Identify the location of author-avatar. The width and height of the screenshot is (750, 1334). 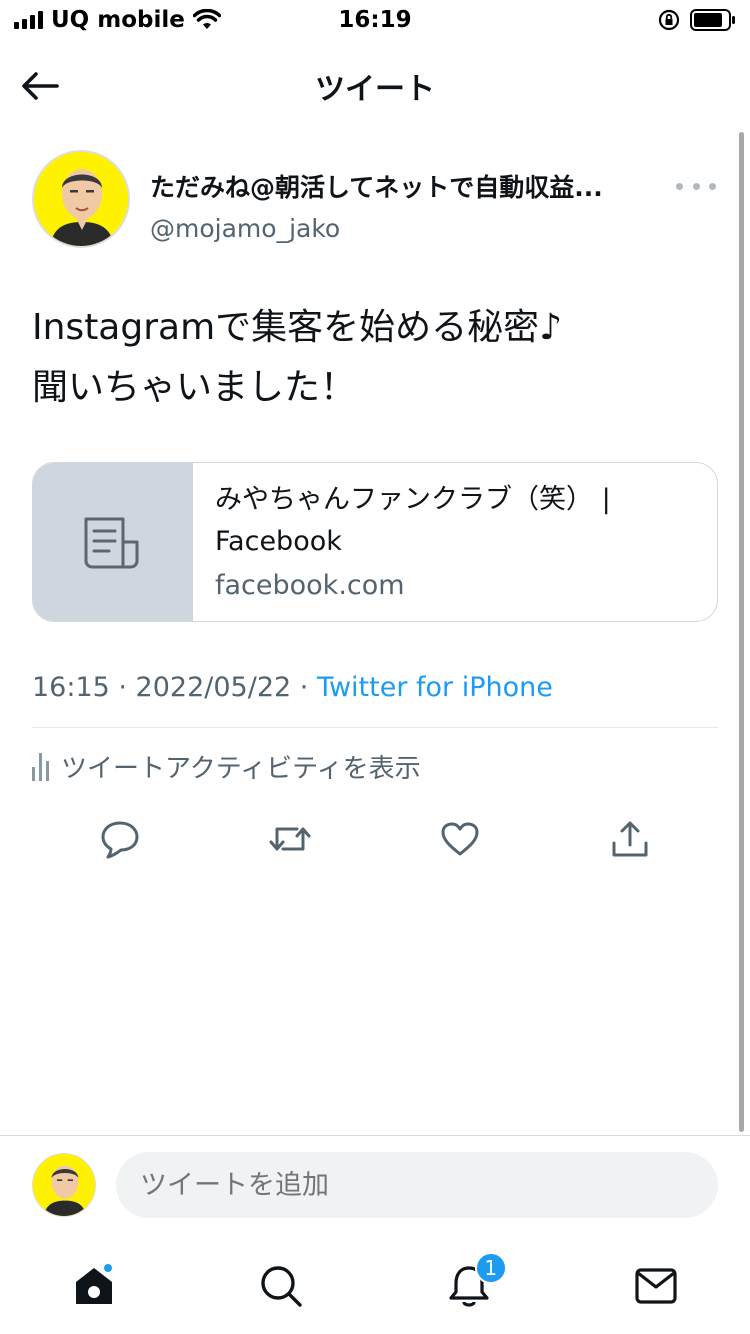
(81, 199).